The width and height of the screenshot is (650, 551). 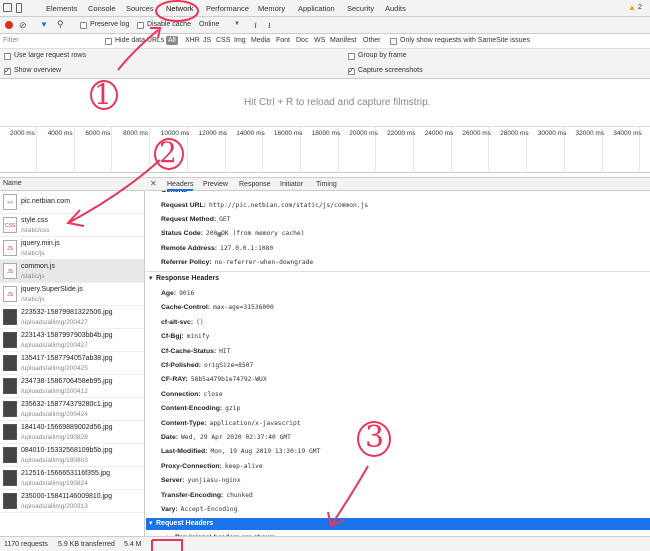 I want to click on type-other-button: Other, so click(x=372, y=40).